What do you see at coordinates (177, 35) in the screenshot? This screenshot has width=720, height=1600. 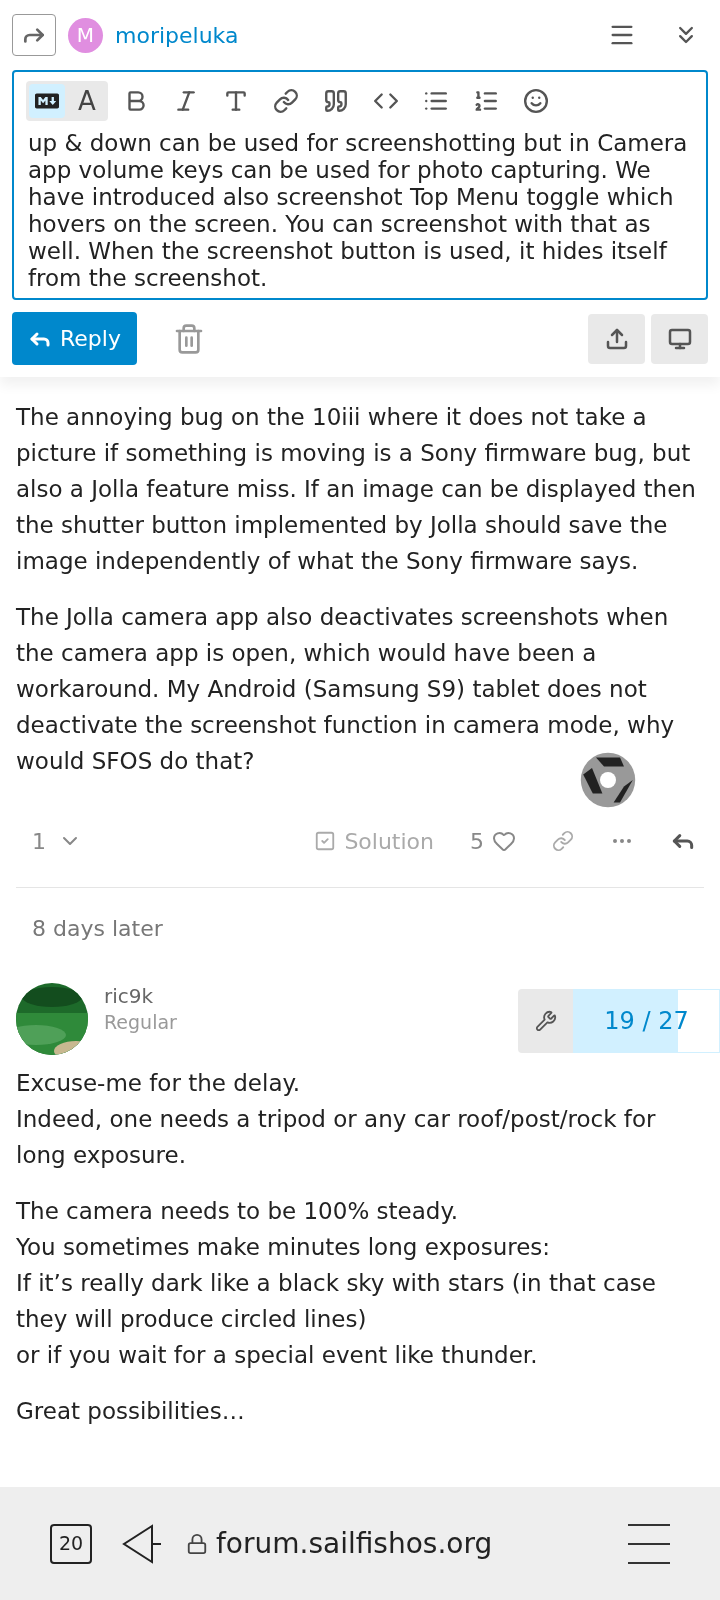 I see `username-link: moripeluka` at bounding box center [177, 35].